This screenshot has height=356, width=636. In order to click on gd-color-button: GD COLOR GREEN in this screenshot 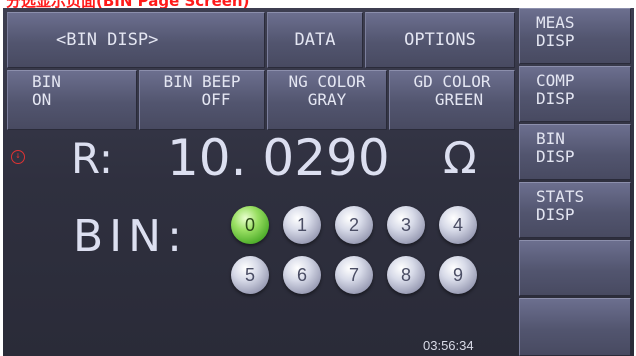, I will do `click(452, 100)`.